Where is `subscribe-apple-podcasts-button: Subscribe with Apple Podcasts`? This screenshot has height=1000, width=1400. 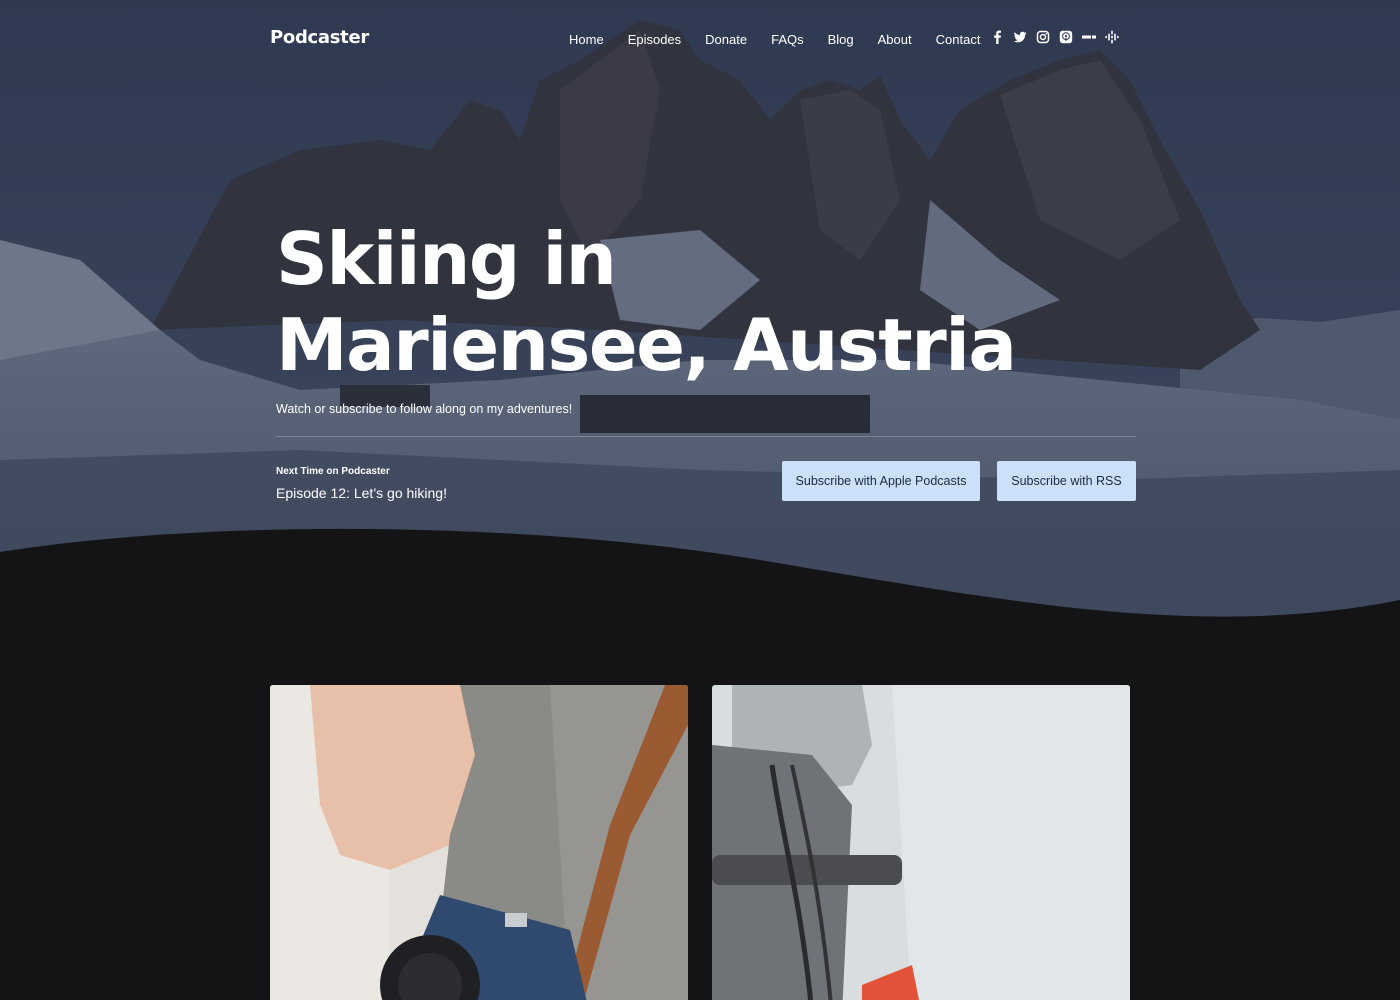 subscribe-apple-podcasts-button: Subscribe with Apple Podcasts is located at coordinates (881, 481).